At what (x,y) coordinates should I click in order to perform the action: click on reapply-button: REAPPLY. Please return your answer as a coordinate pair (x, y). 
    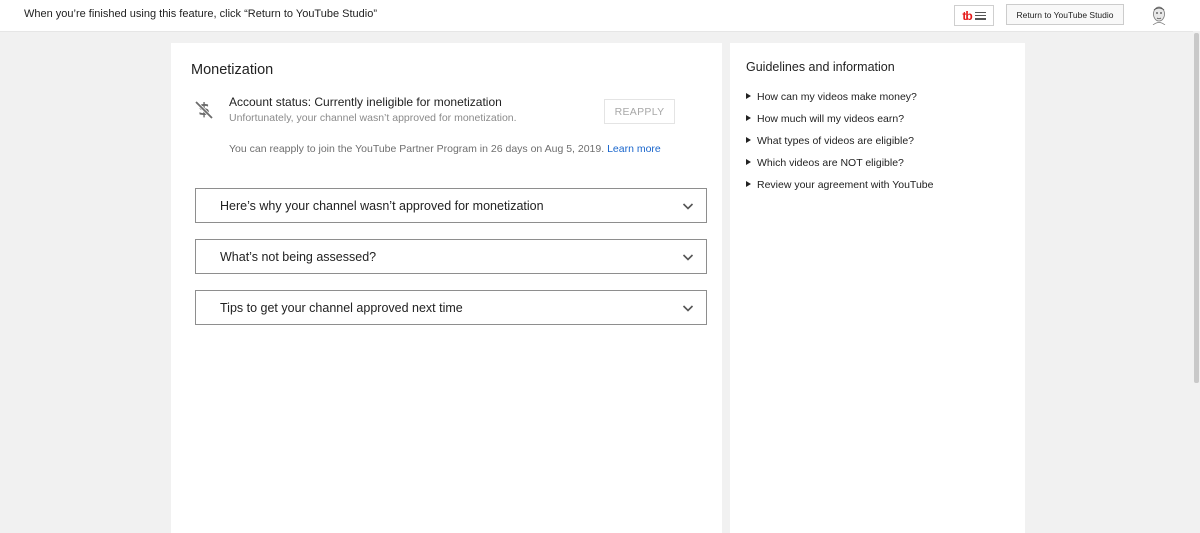
    Looking at the image, I should click on (639, 111).